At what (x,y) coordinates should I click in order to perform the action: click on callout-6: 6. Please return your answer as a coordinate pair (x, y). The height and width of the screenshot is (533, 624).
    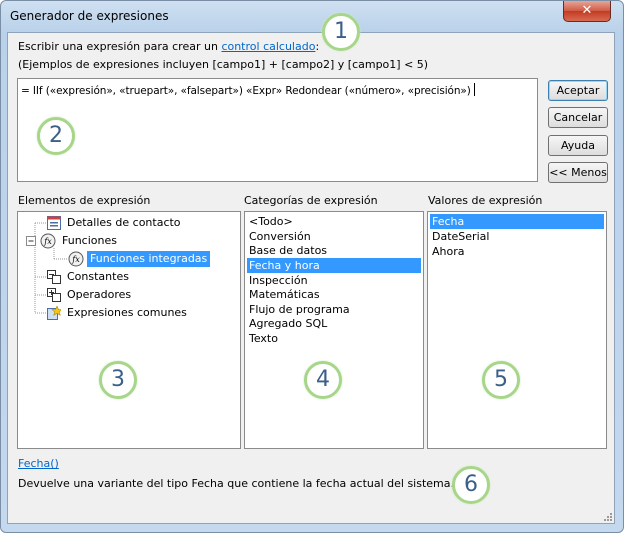
    Looking at the image, I should click on (471, 485).